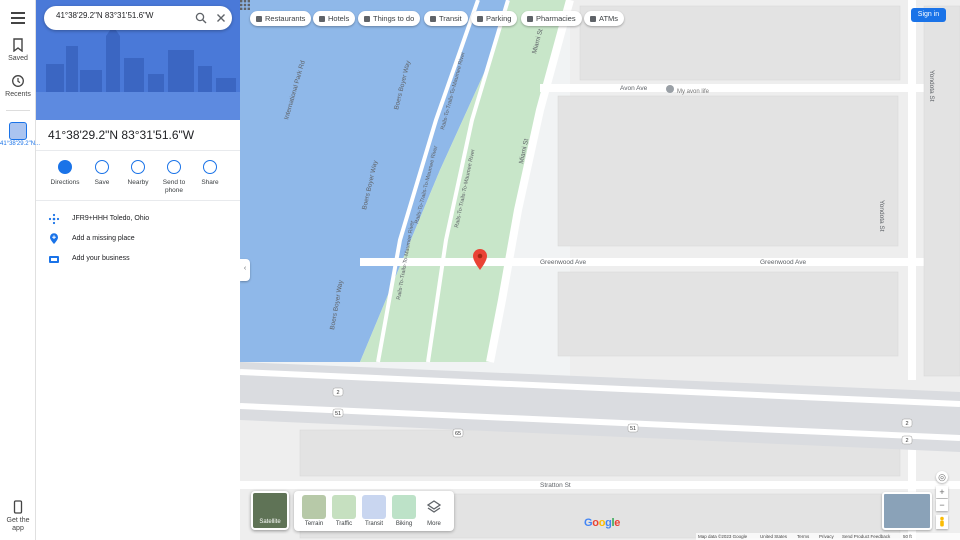 The height and width of the screenshot is (540, 960). What do you see at coordinates (221, 18) in the screenshot?
I see `close-icon` at bounding box center [221, 18].